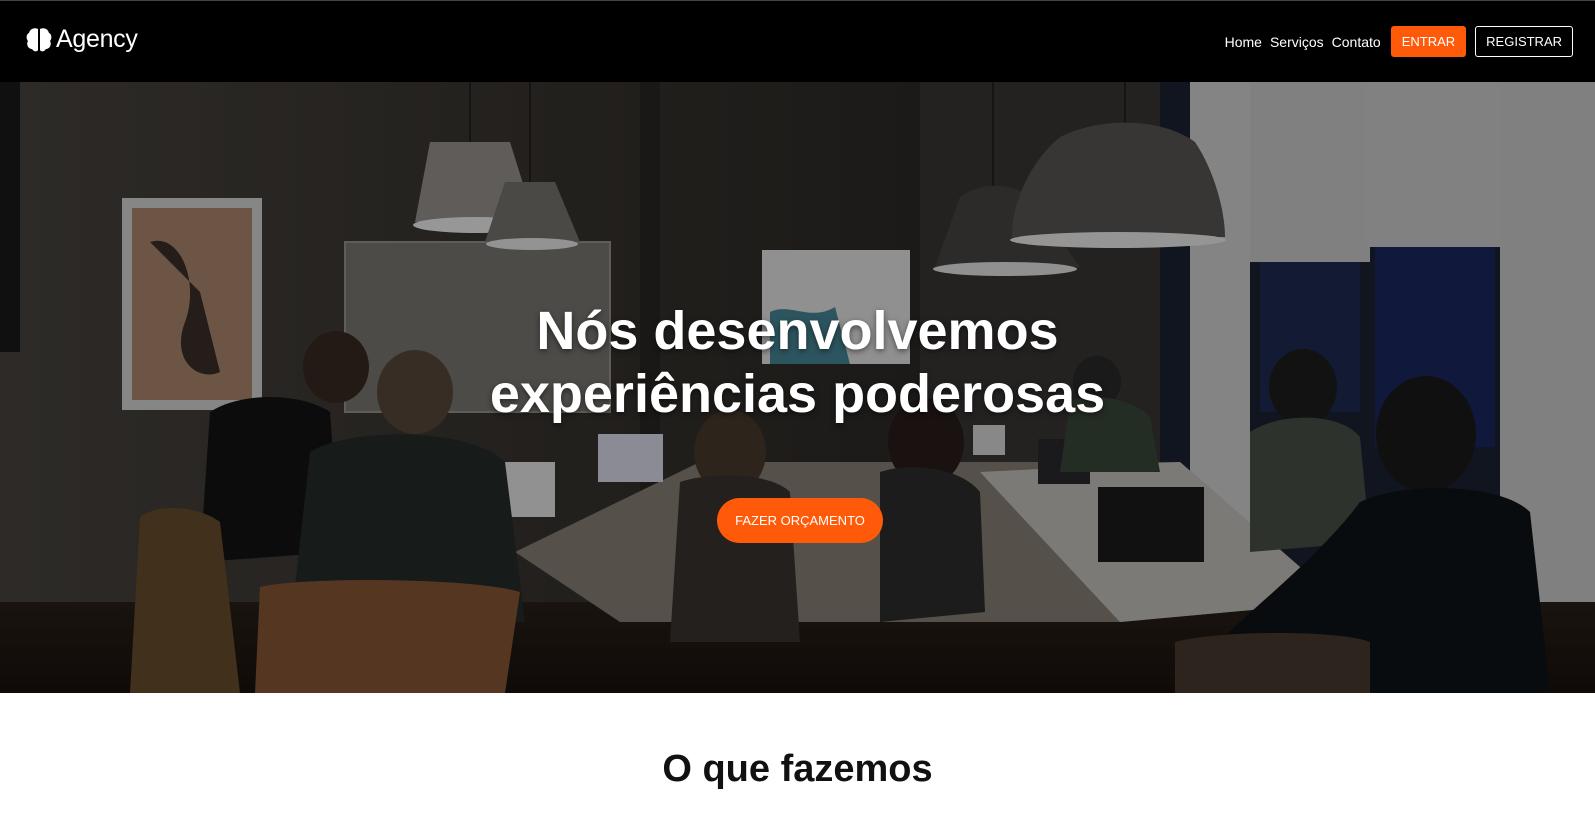  What do you see at coordinates (800, 520) in the screenshot?
I see `request-quote-button: FAZER ORÇAMENTO` at bounding box center [800, 520].